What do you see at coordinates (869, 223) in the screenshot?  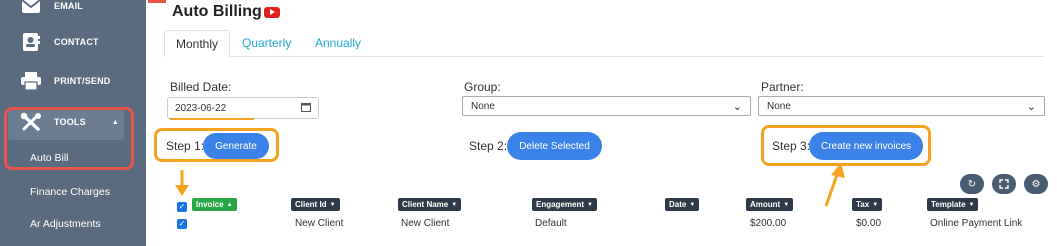 I see `cell-tax: $0.00` at bounding box center [869, 223].